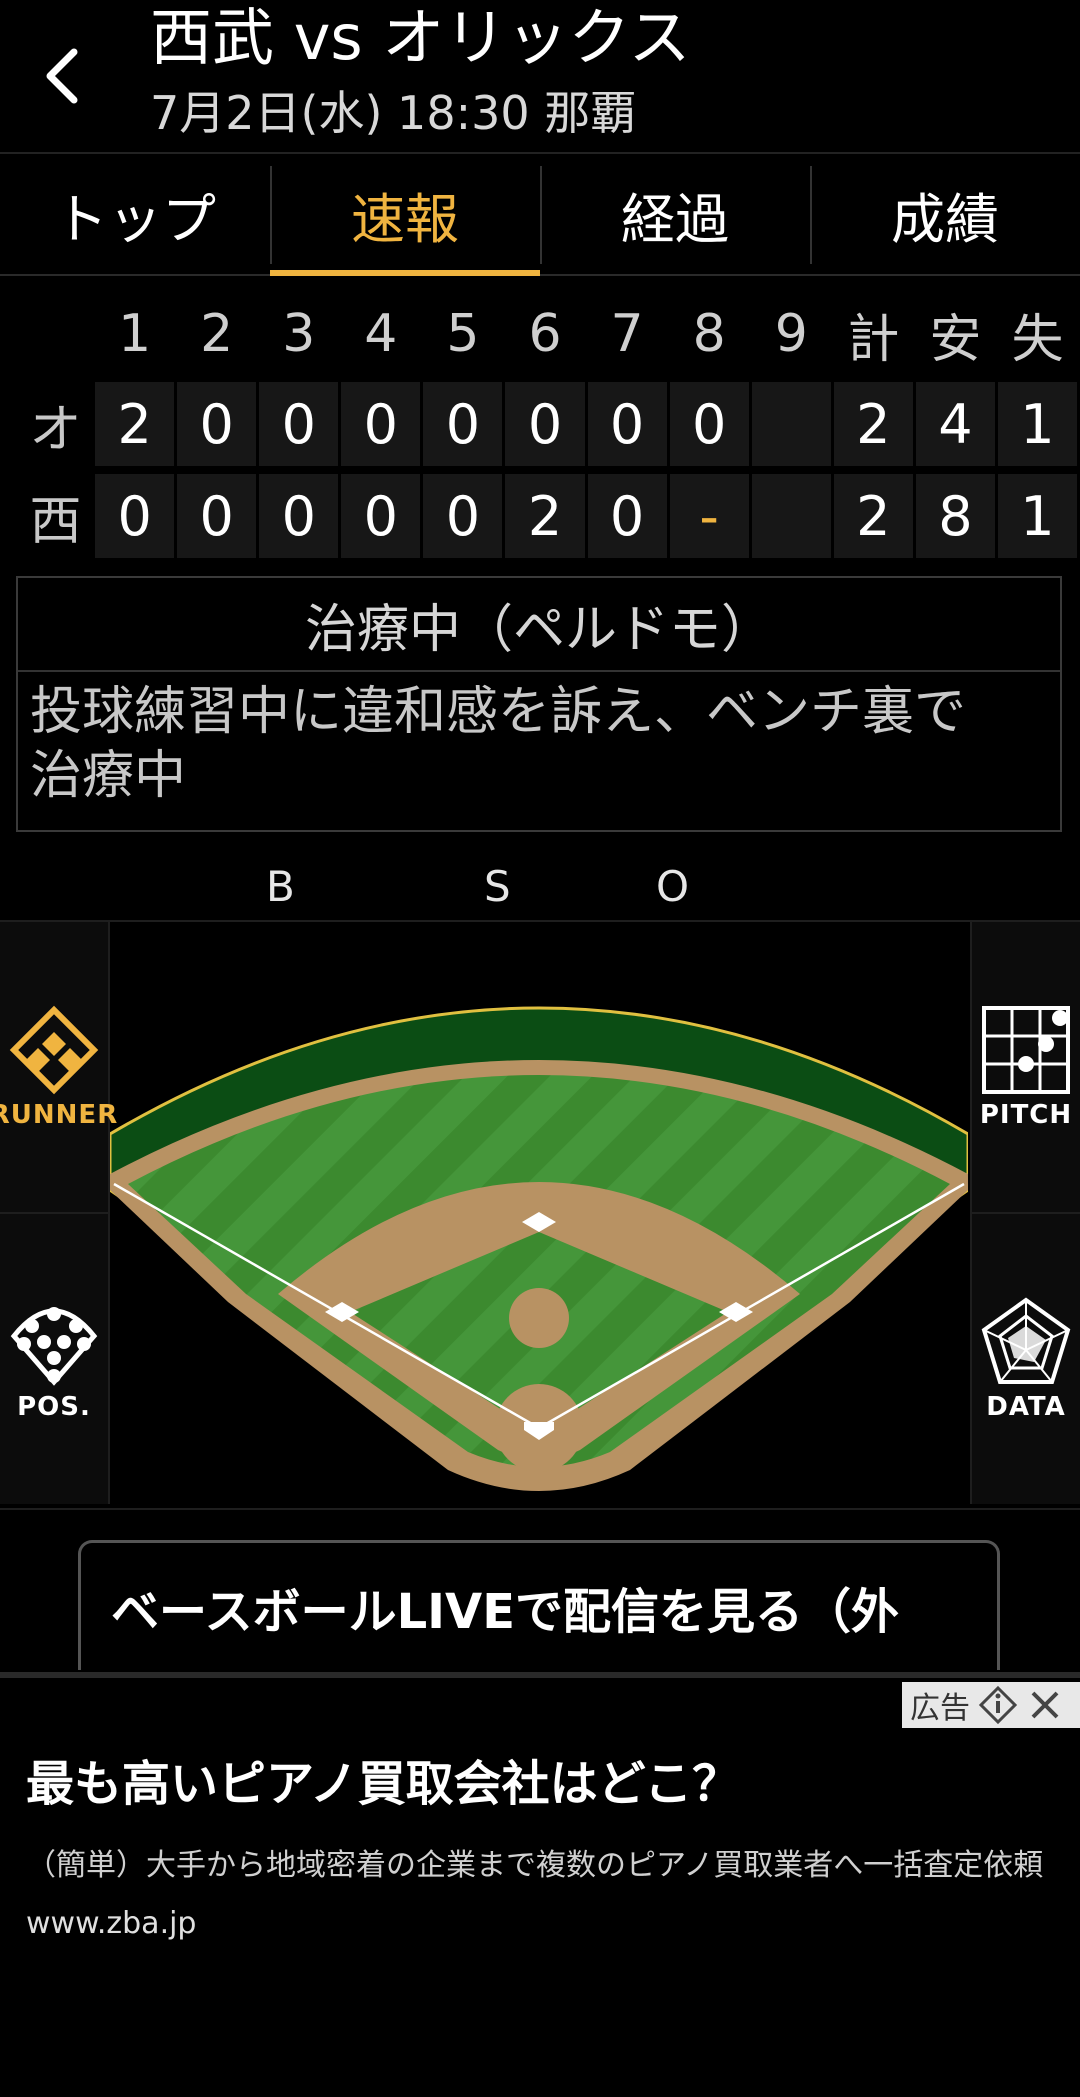 This screenshot has height=2097, width=1080. Describe the element at coordinates (709, 516) in the screenshot. I see `score-cell: -` at that location.